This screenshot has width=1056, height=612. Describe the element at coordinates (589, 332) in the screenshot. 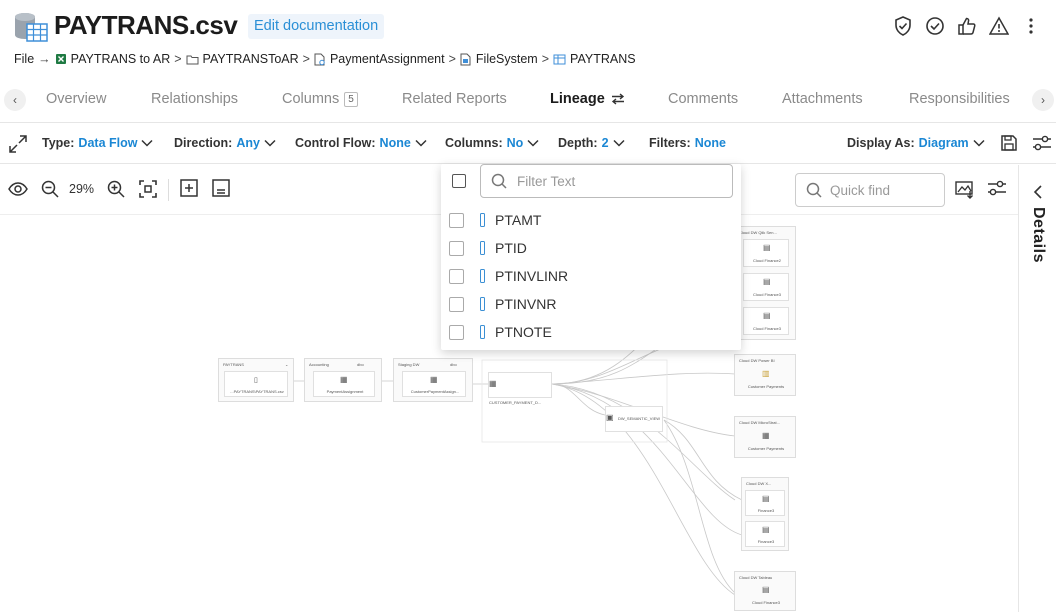

I see `column-option: PTNOTE` at that location.